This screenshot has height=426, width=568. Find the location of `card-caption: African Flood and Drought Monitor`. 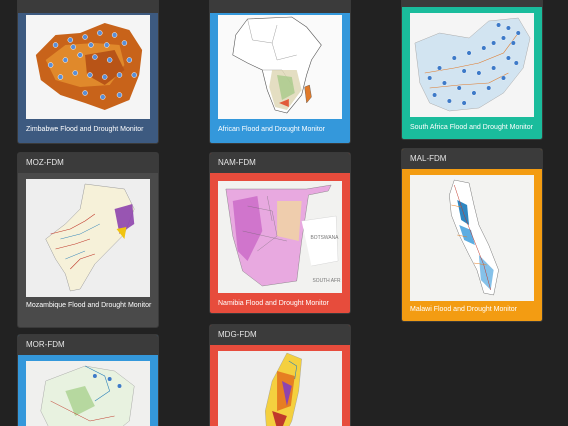

card-caption: African Flood and Drought Monitor is located at coordinates (271, 129).